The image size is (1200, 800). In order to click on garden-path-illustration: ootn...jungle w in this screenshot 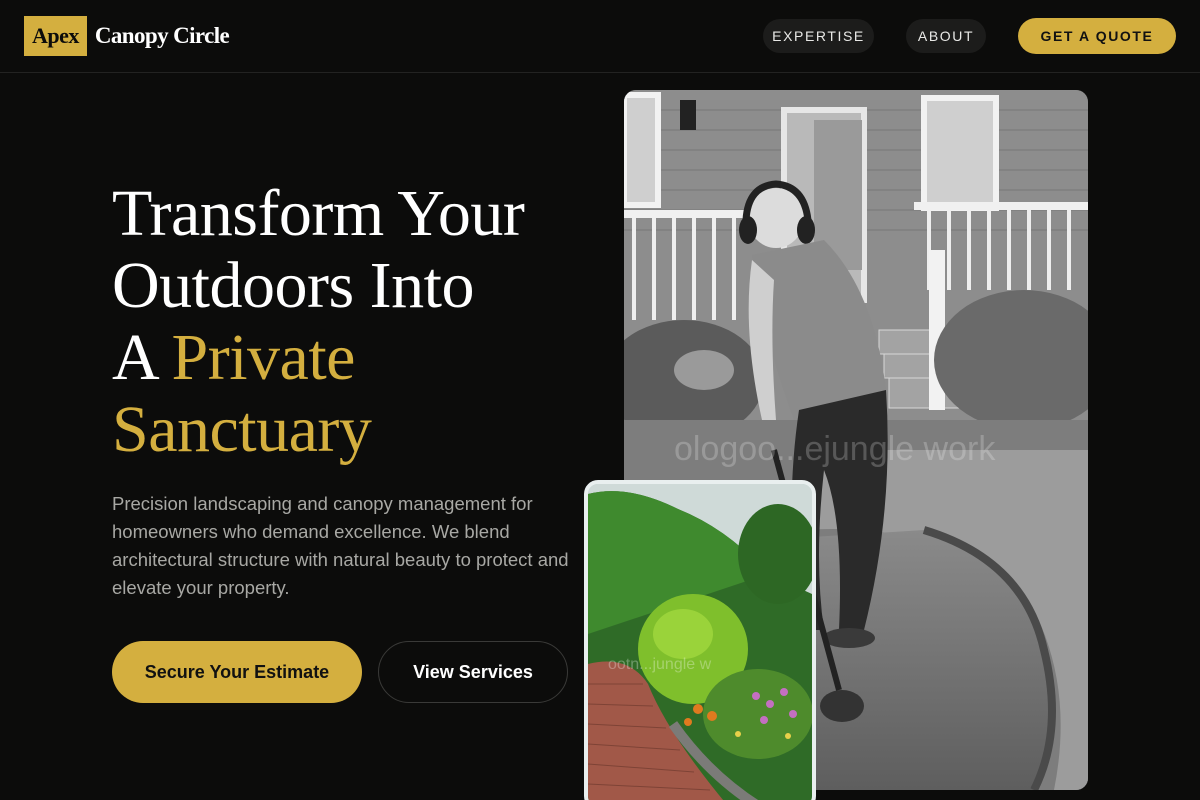, I will do `click(700, 642)`.